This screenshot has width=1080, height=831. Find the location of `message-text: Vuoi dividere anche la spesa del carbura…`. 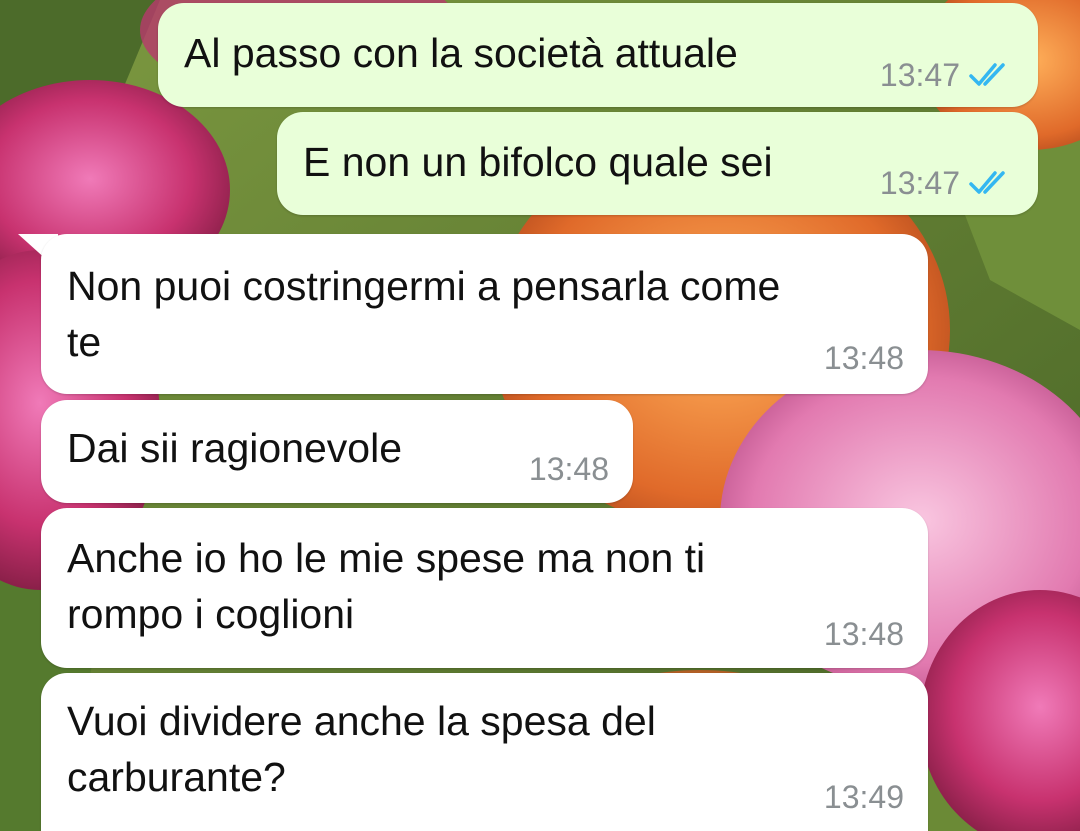

message-text: Vuoi dividere anche la spesa del carbura… is located at coordinates (361, 749).